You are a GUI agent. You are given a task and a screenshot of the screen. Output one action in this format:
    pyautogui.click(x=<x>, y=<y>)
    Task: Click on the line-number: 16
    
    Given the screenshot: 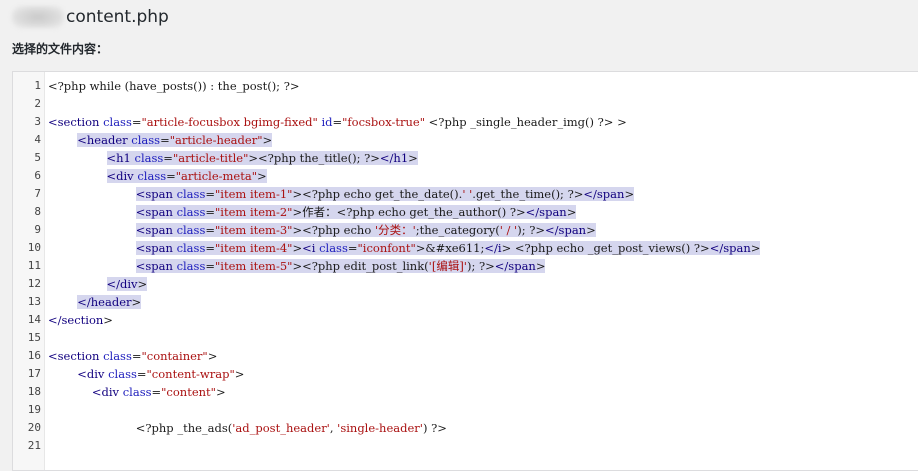 What is the action you would take?
    pyautogui.click(x=34, y=355)
    